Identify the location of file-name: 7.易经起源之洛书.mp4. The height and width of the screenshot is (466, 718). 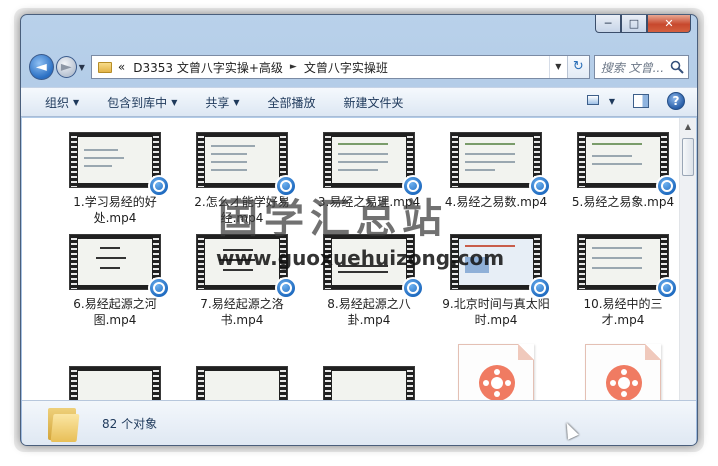
(242, 312).